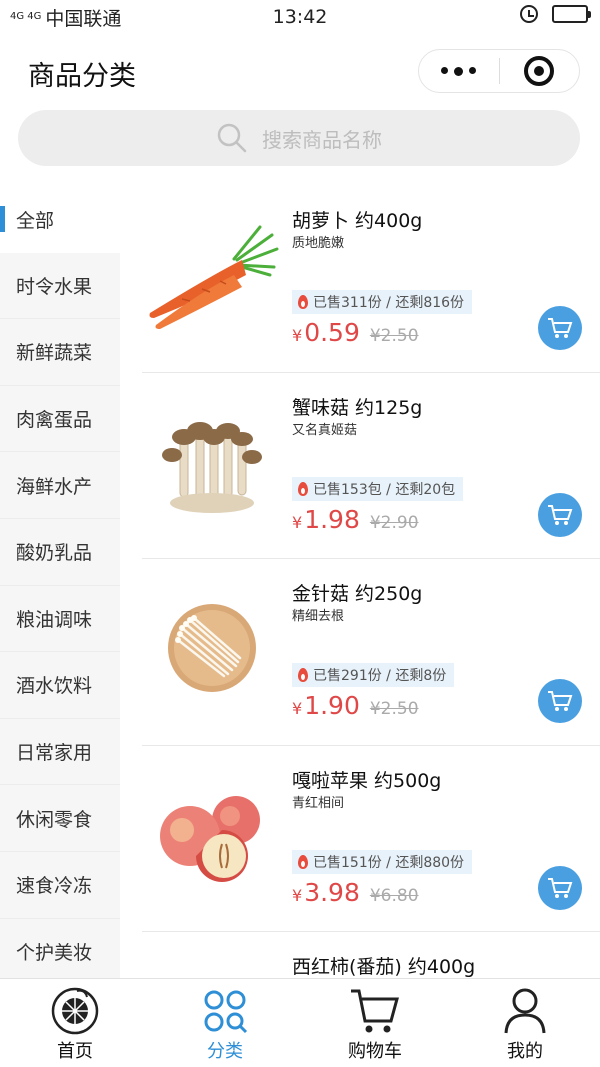 This screenshot has width=600, height=1067. I want to click on category-item-vegetables: 新鲜蔬菜, so click(60, 352).